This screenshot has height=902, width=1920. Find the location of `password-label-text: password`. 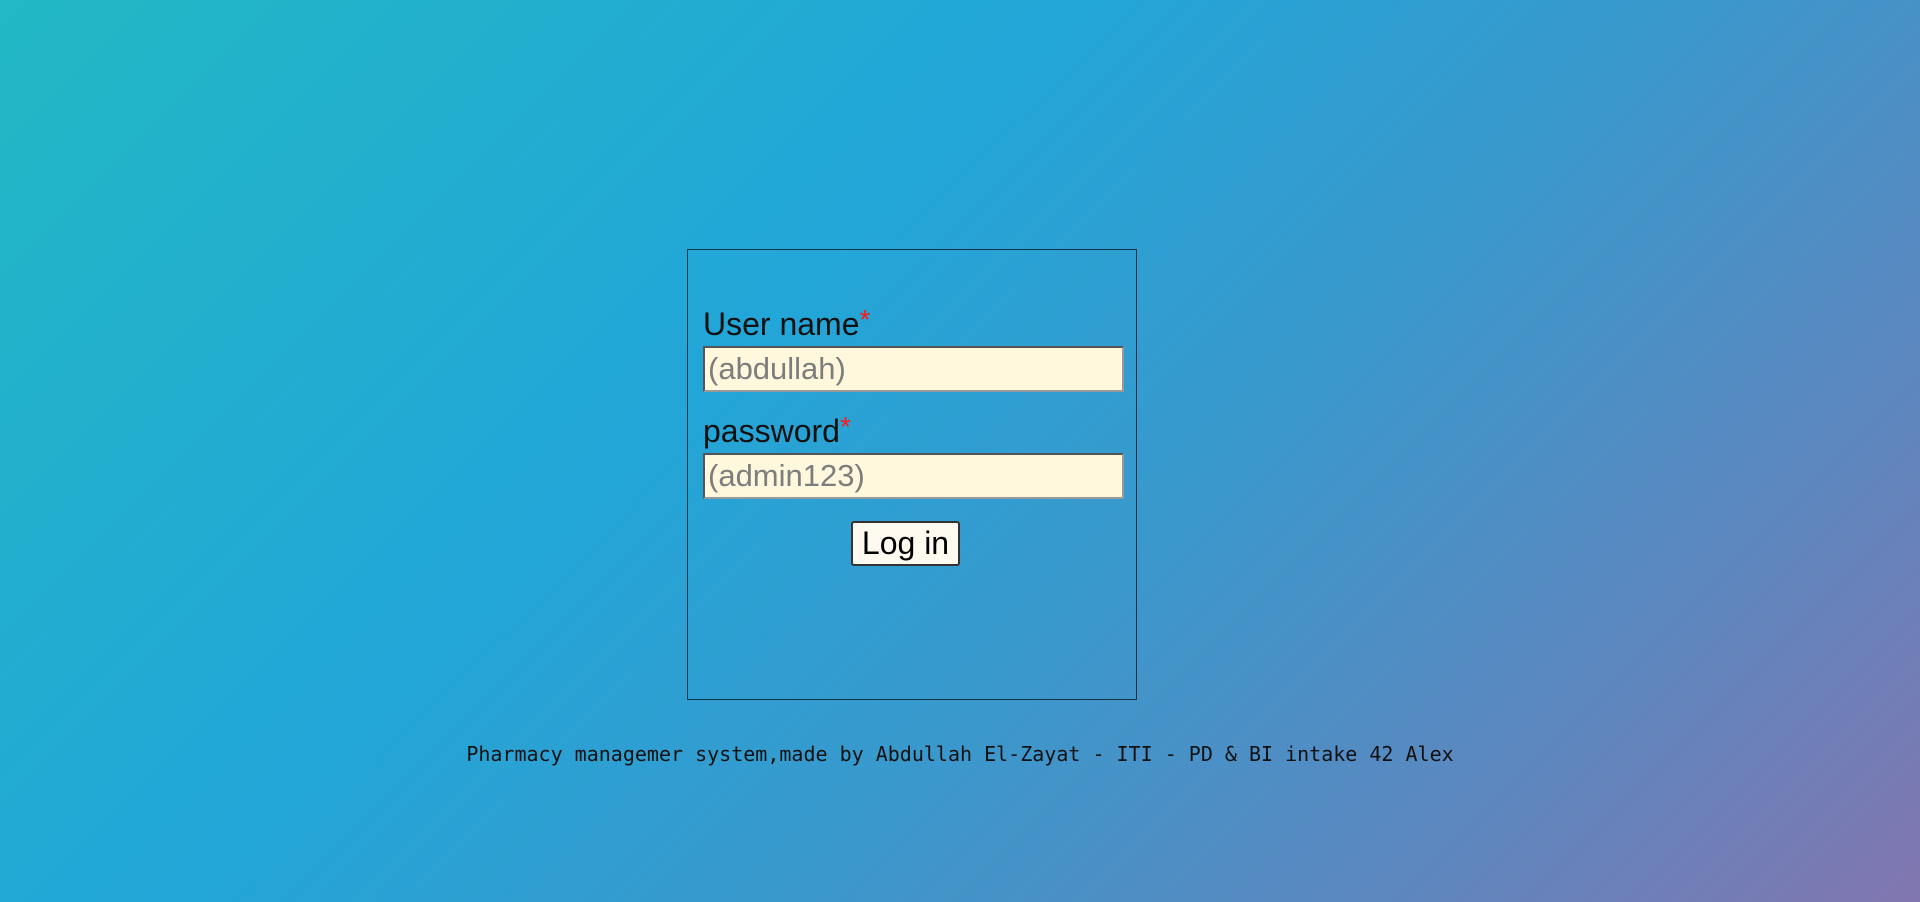

password-label-text: password is located at coordinates (771, 431).